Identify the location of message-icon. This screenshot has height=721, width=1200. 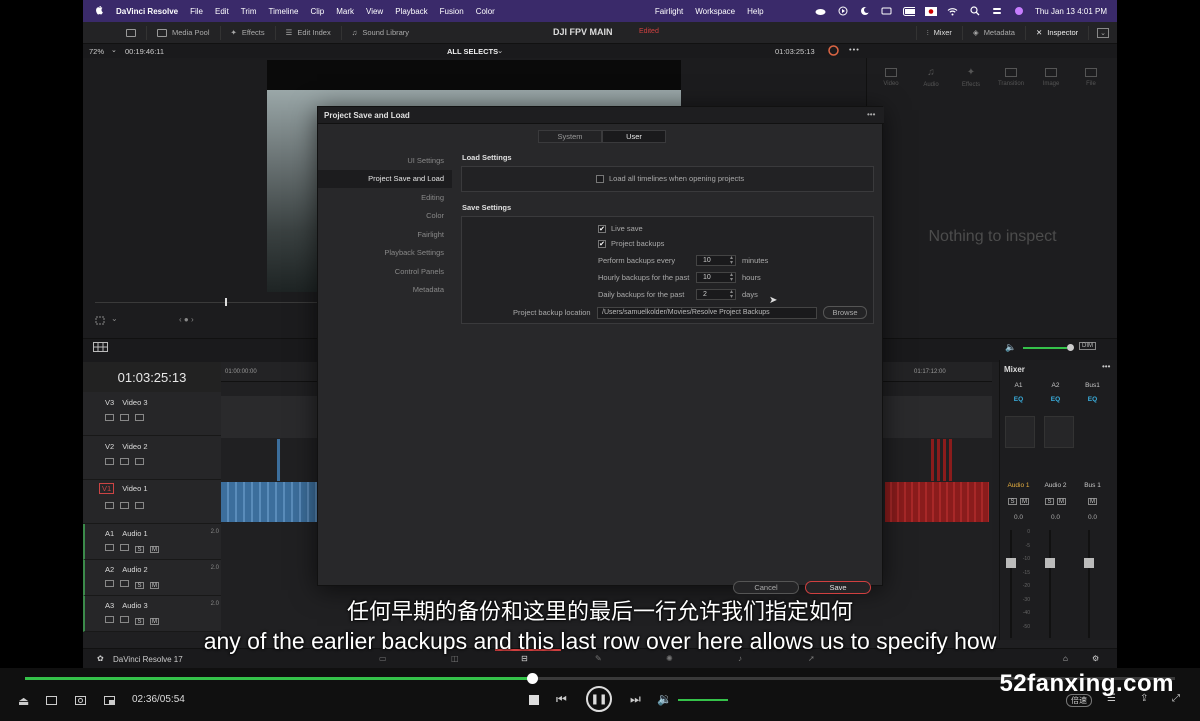
(887, 11).